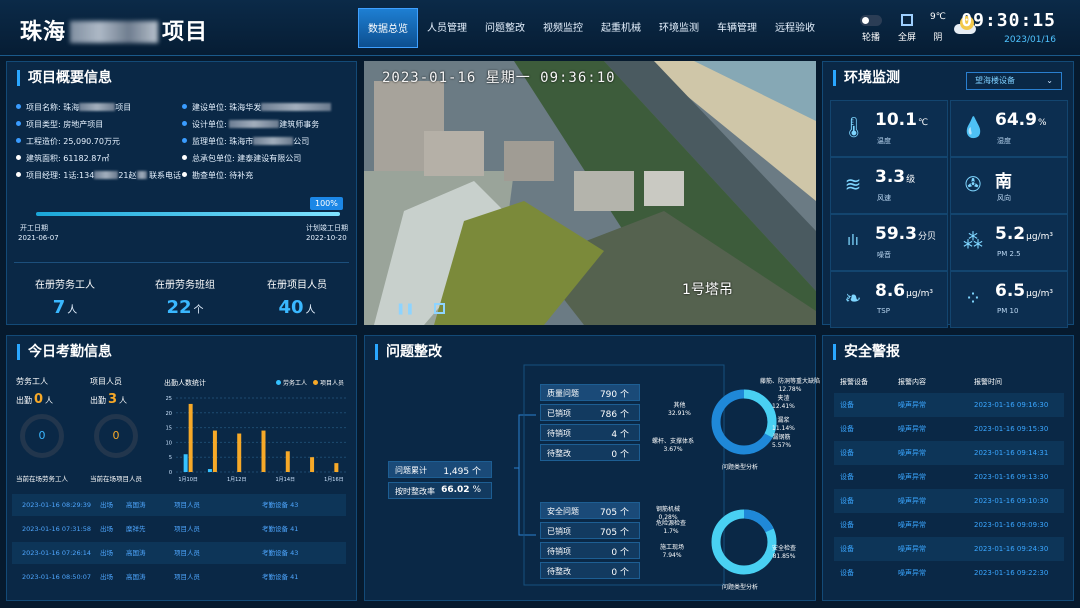 Image resolution: width=1080 pixels, height=608 pixels. Describe the element at coordinates (590, 570) in the screenshot. I see `safety-row: 待整改 0 个` at that location.